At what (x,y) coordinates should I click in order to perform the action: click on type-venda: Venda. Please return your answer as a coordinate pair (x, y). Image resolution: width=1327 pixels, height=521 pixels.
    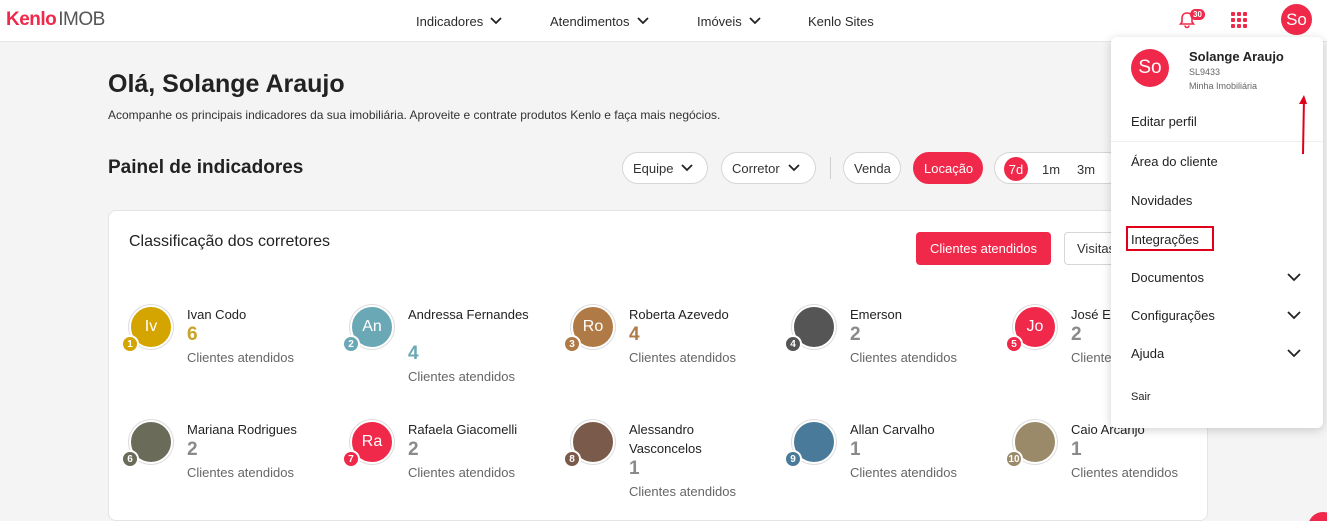
    Looking at the image, I should click on (872, 168).